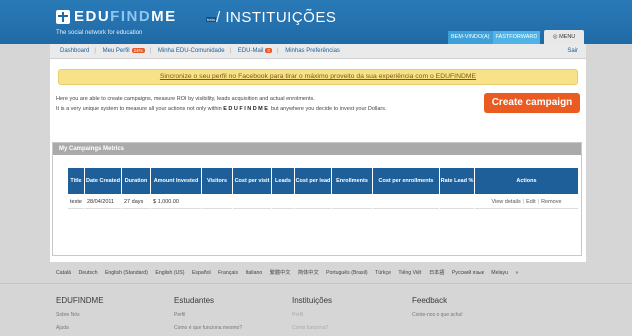 This screenshot has width=632, height=336. I want to click on cell-actions: View details | Edit | Remove, so click(526, 202).